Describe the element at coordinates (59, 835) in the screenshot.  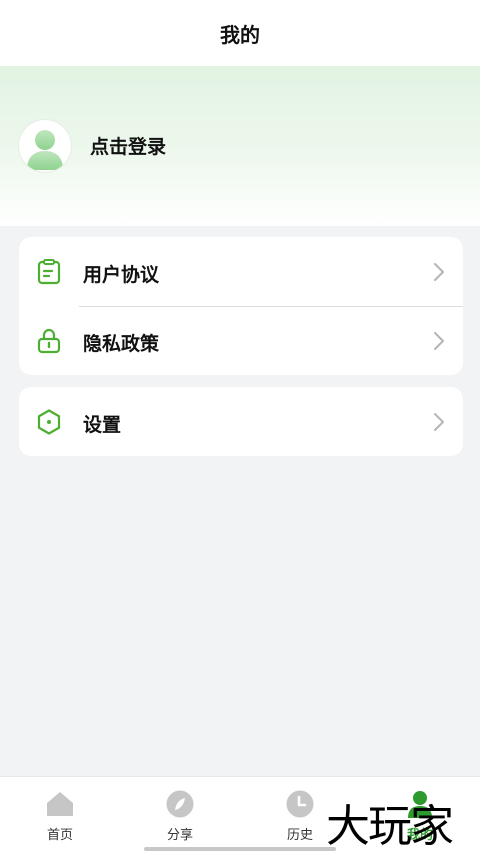
I see `tab-label: 首页` at that location.